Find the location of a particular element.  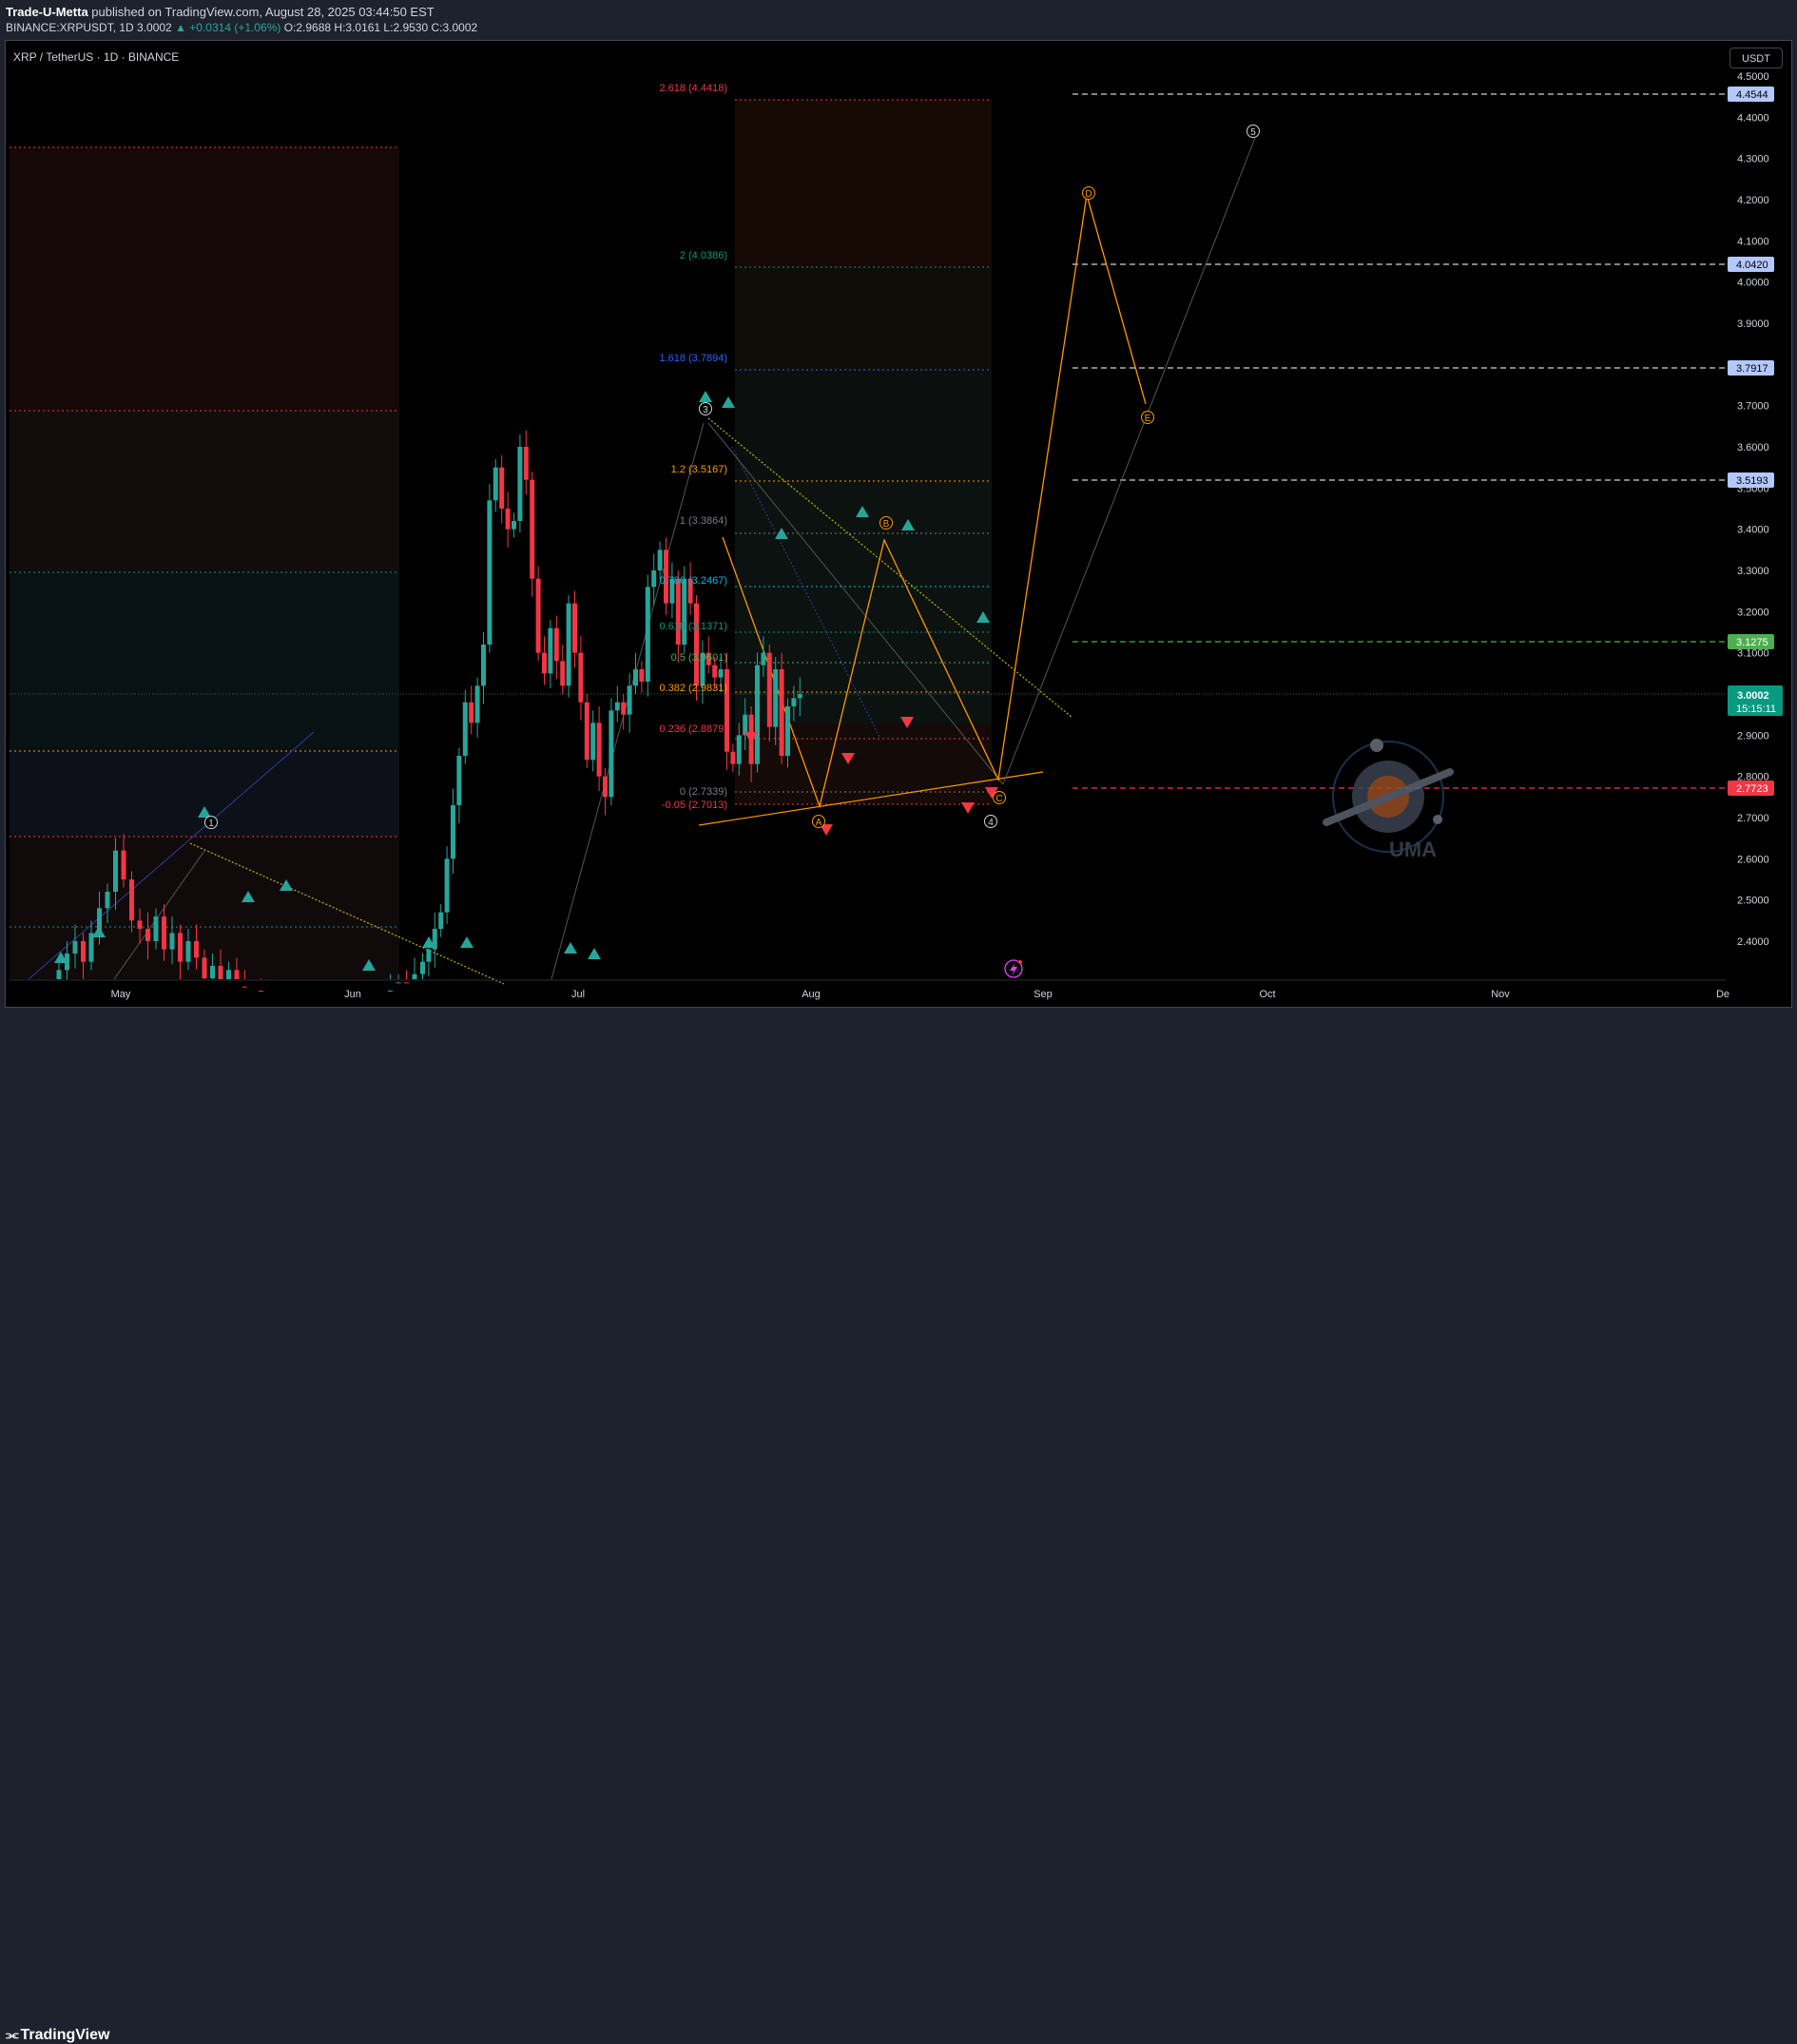

price-tick-label: 4.5000 is located at coordinates (1753, 77).